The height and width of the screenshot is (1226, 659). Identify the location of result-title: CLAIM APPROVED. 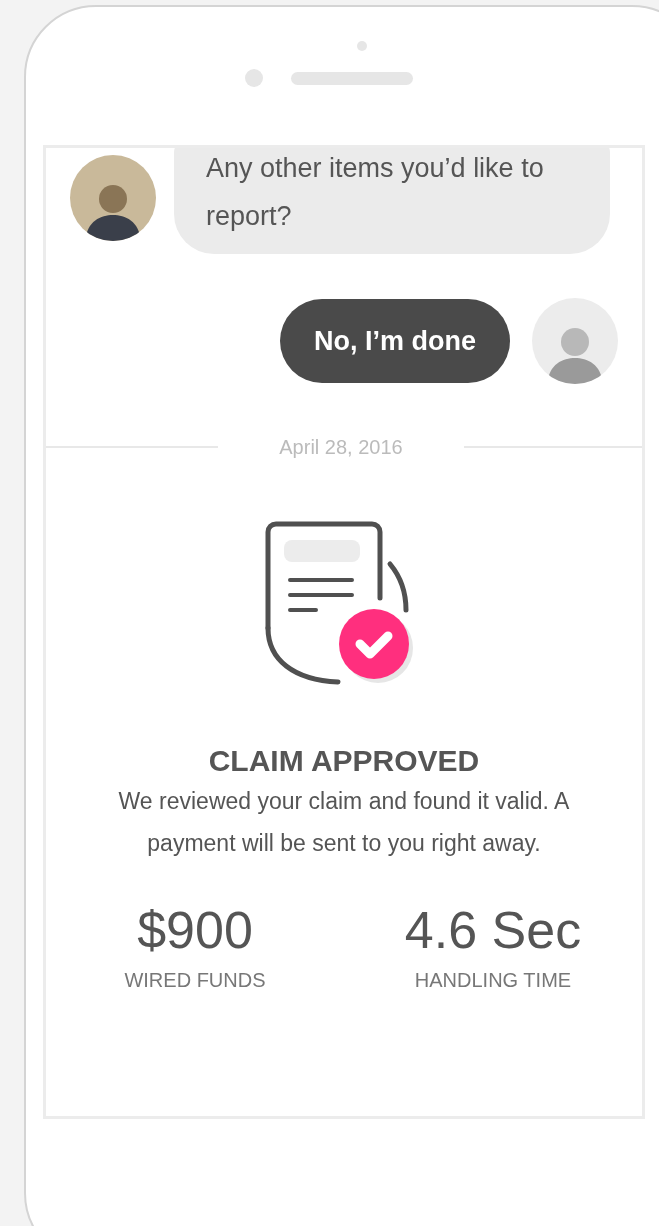
(344, 761).